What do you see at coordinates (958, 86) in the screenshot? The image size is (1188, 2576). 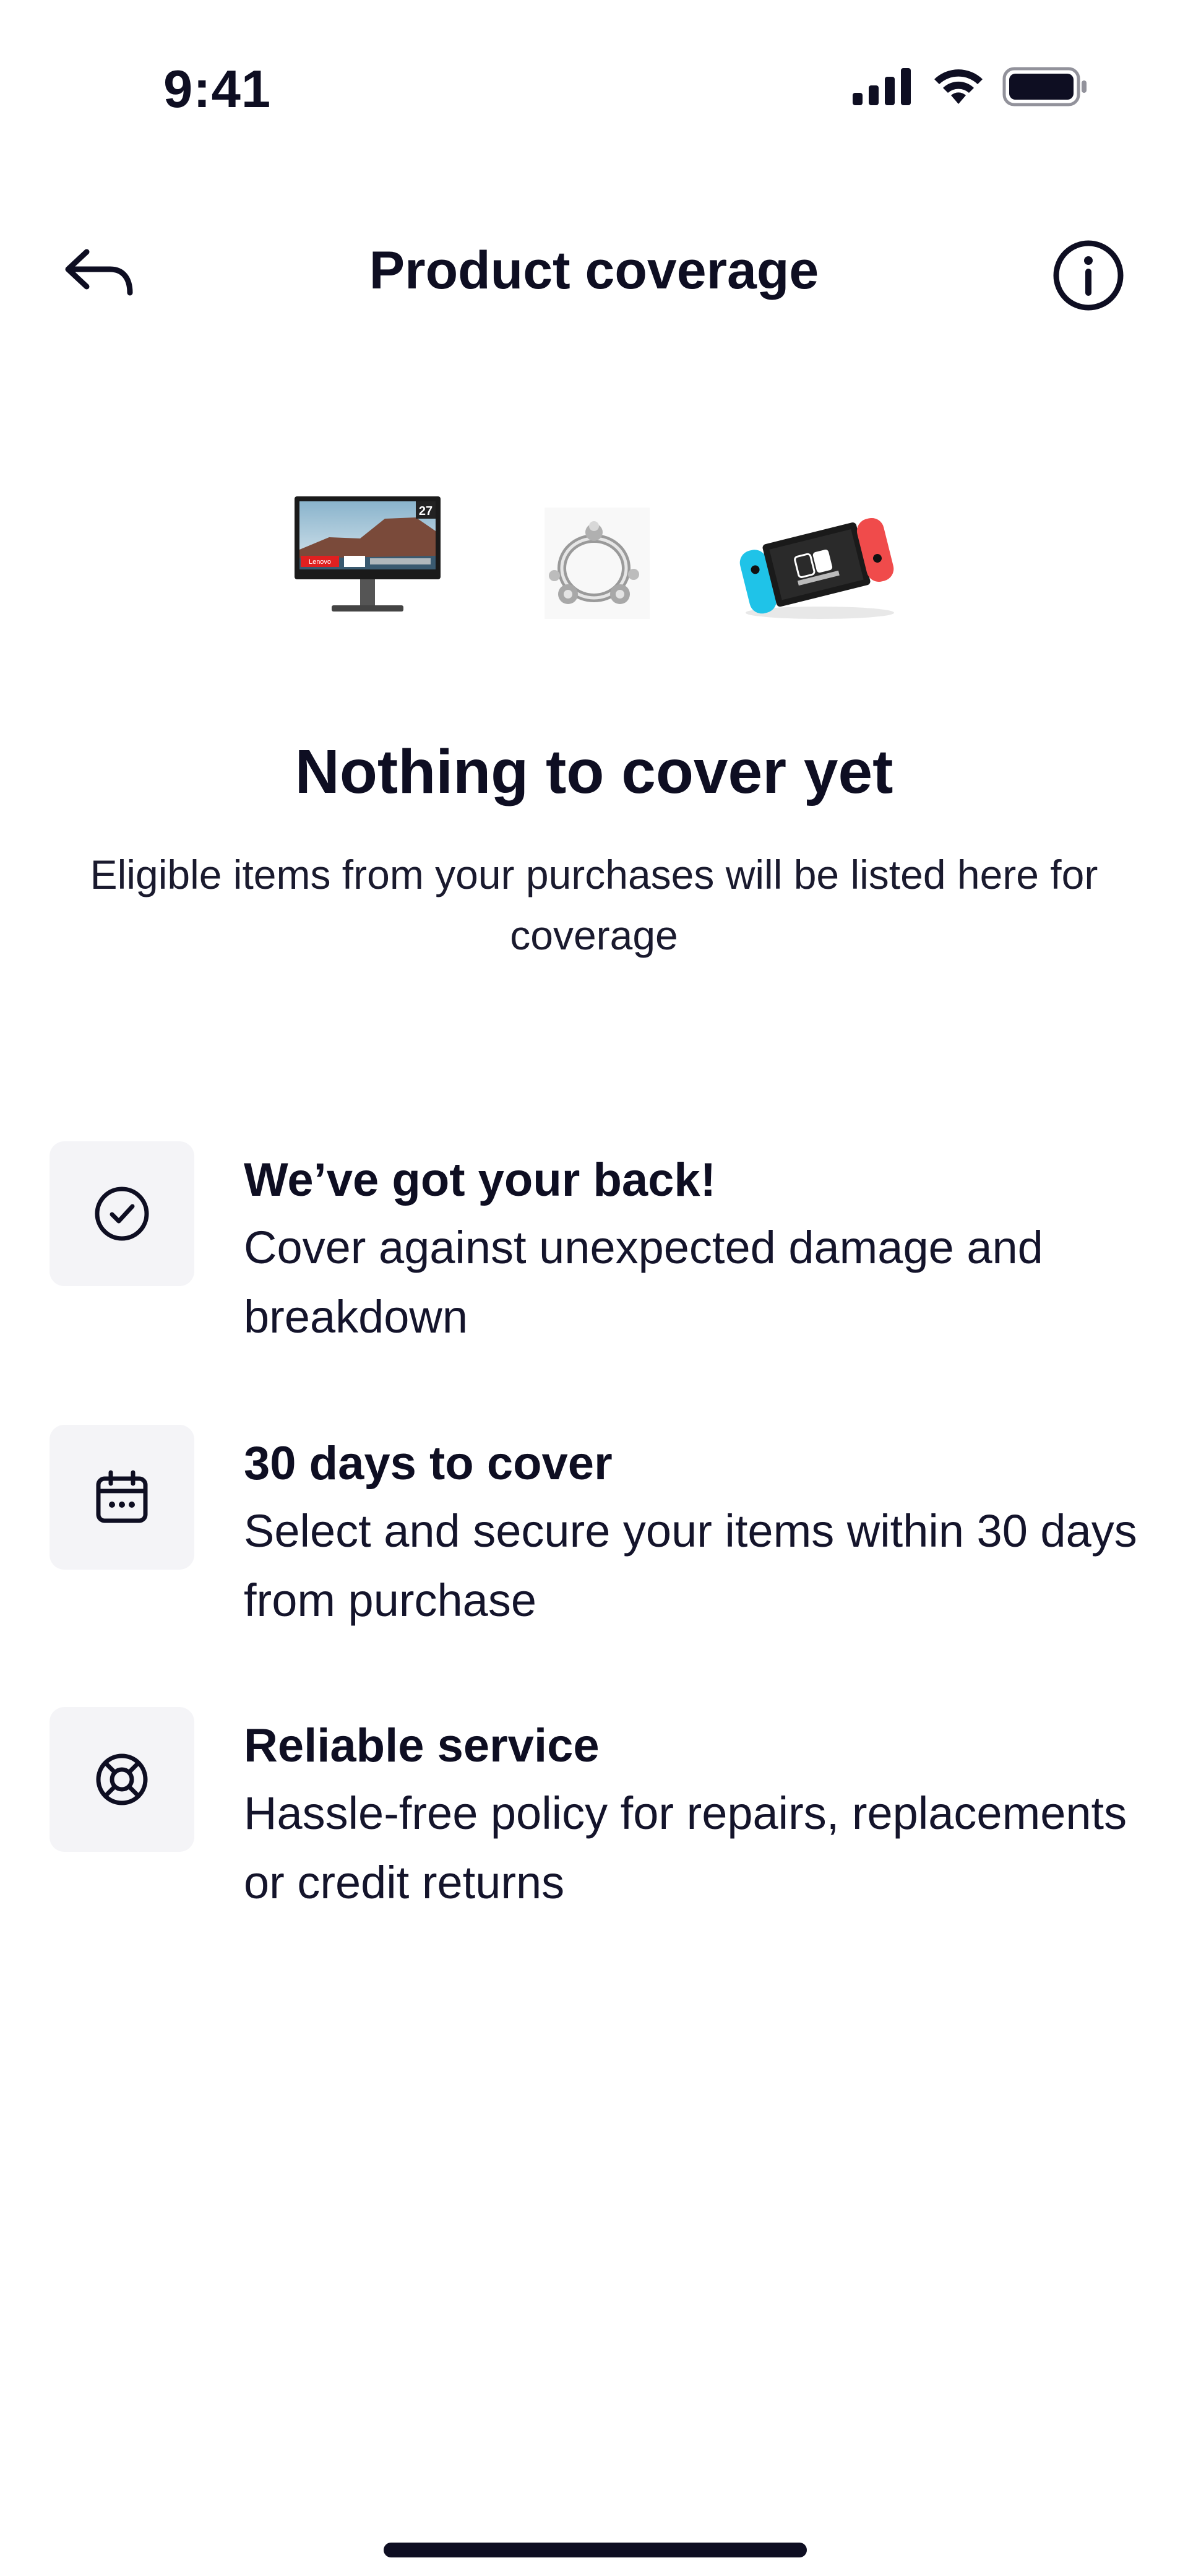 I see `wifi-icon` at bounding box center [958, 86].